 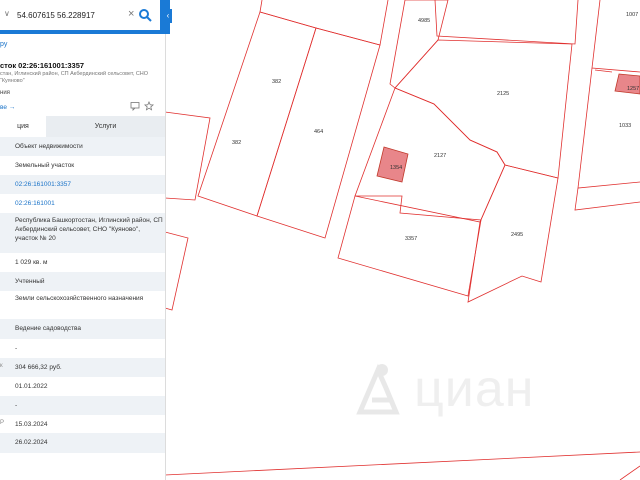 I want to click on detail-link: 02:26:161001, so click(x=89, y=203).